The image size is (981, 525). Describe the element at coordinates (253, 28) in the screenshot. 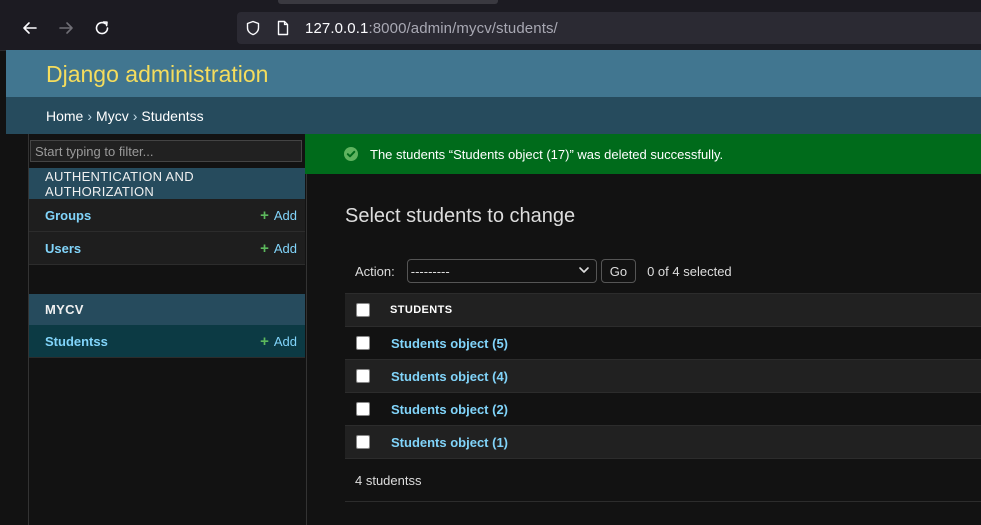

I see `shield-icon` at that location.